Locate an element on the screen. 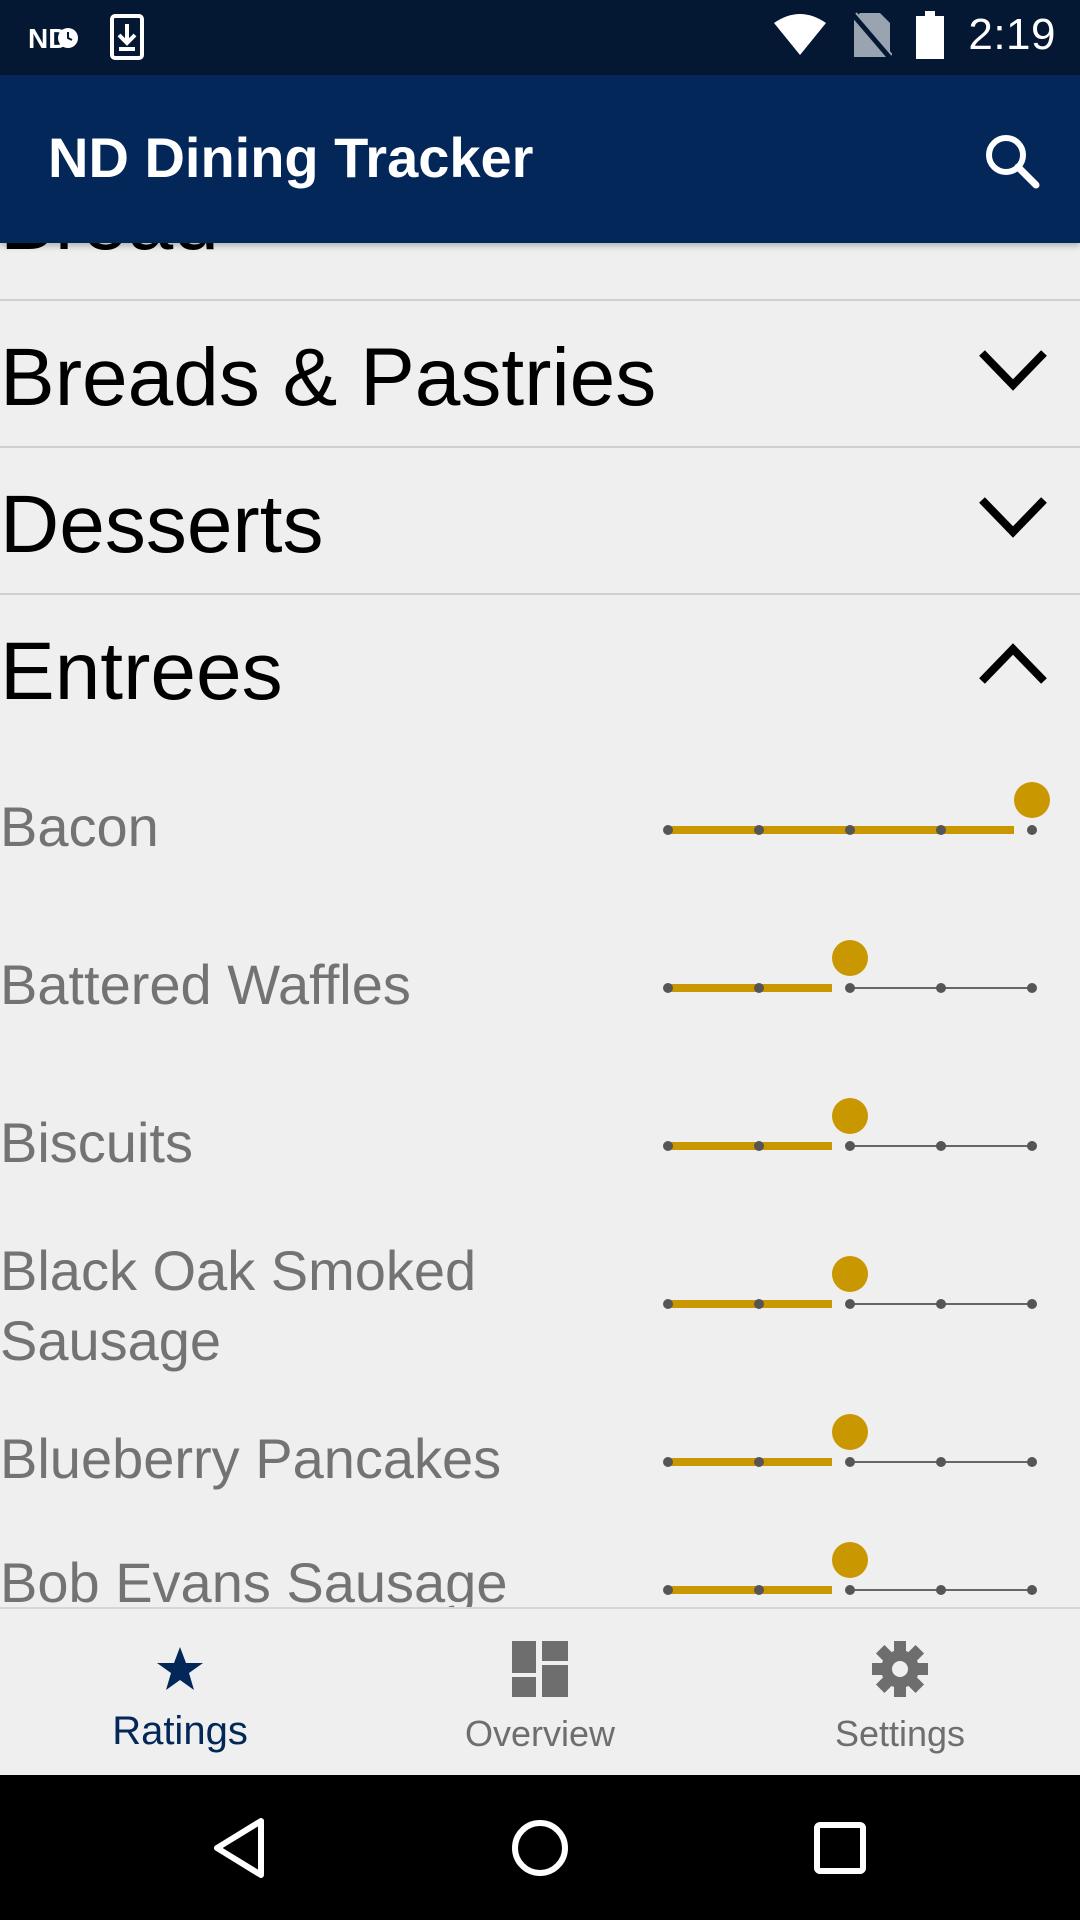 The image size is (1080, 1920). category-label: Bread is located at coordinates (109, 256).